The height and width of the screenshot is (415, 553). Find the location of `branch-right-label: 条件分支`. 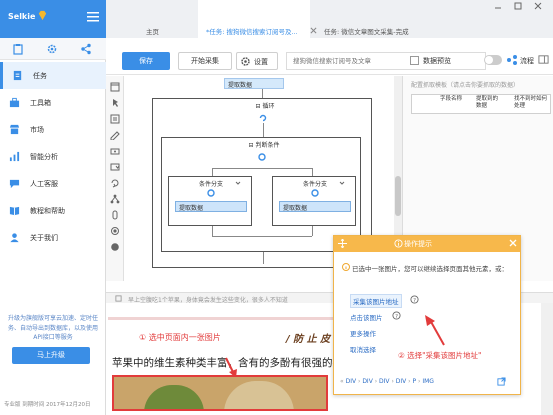

branch-right-label: 条件分支 is located at coordinates (314, 184).